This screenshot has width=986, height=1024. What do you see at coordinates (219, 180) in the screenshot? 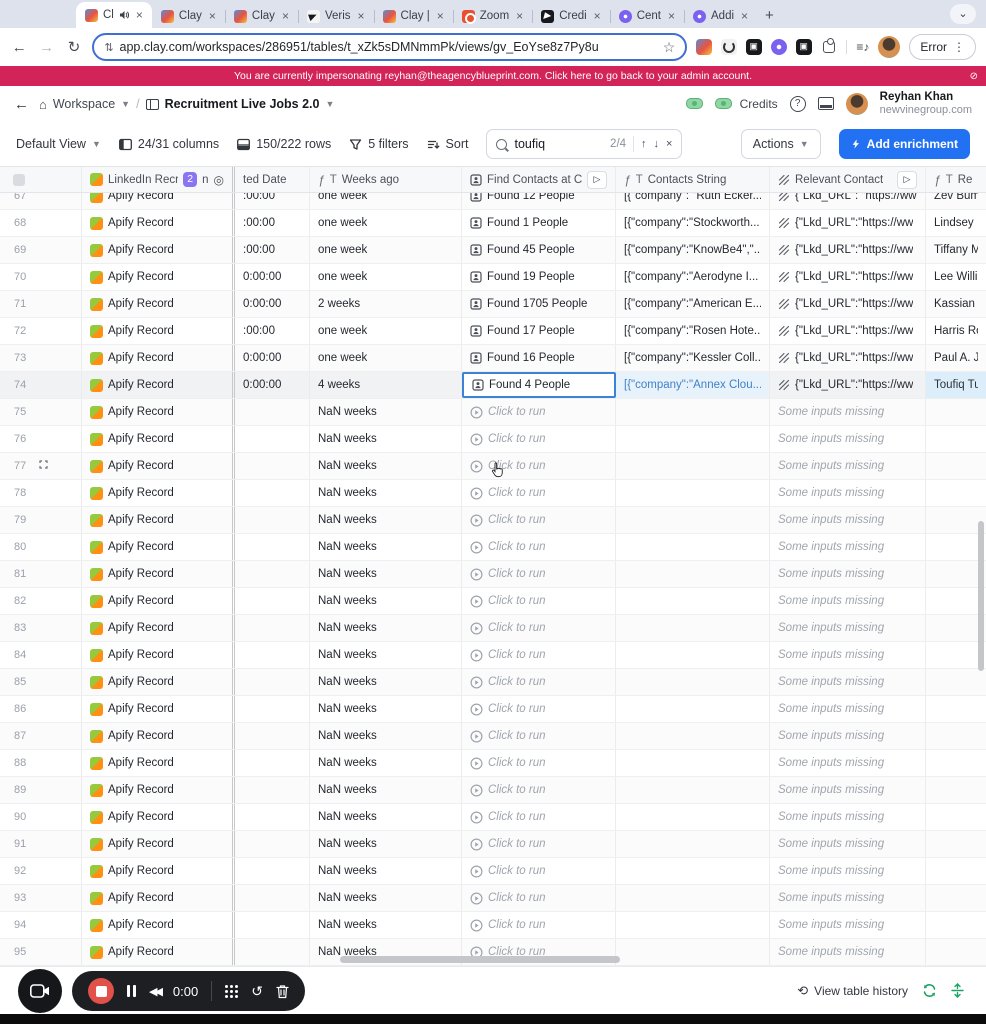
I see `target-icon: ◎` at bounding box center [219, 180].